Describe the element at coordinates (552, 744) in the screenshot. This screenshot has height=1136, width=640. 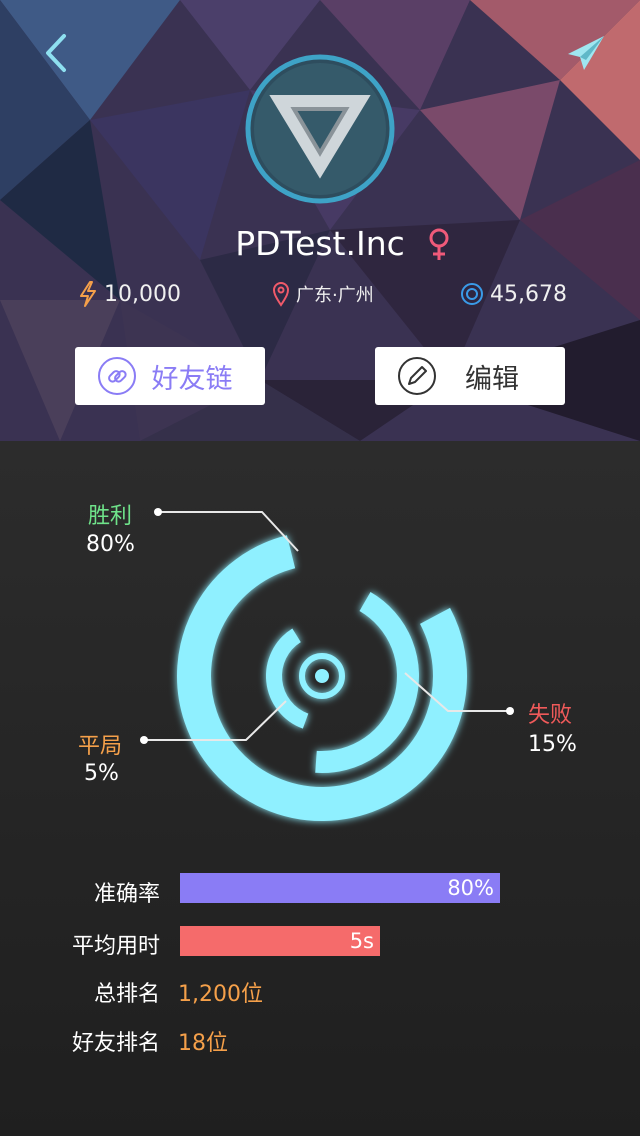
I see `loss-percent: 15%` at that location.